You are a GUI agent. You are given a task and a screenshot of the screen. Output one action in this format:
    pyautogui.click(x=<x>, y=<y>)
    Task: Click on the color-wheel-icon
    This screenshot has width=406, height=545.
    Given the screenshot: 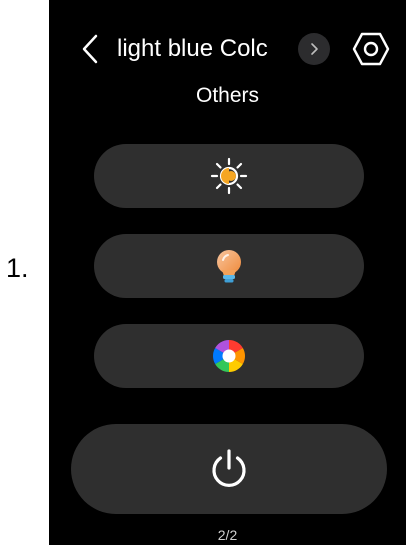 What is the action you would take?
    pyautogui.click(x=229, y=356)
    